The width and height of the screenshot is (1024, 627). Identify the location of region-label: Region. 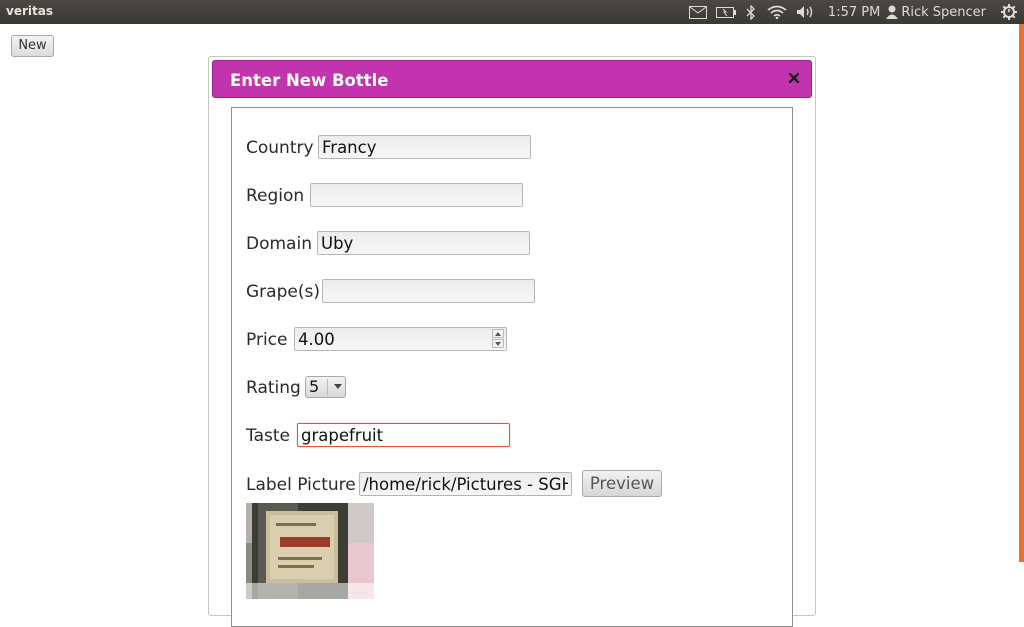
(275, 196).